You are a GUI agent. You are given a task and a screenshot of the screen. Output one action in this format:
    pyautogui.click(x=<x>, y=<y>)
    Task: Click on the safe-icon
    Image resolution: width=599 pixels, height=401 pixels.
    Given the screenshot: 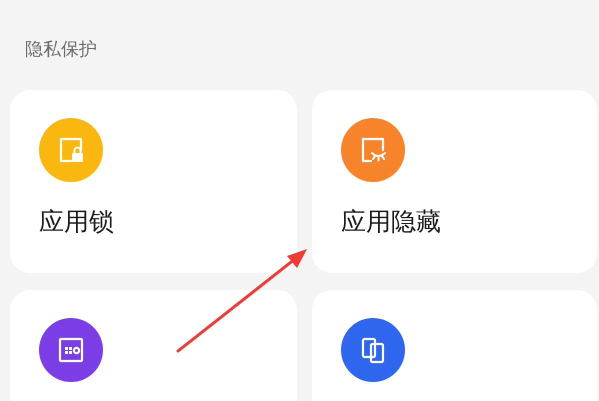 What is the action you would take?
    pyautogui.click(x=71, y=350)
    